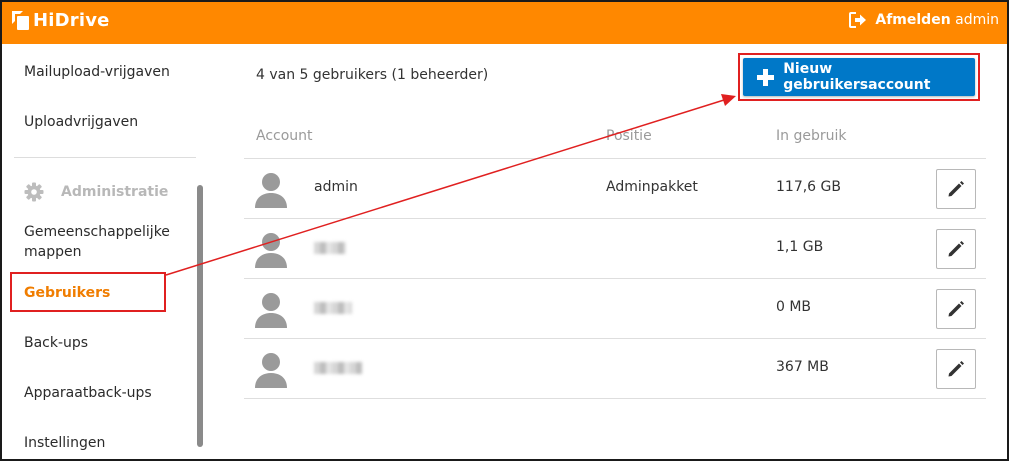 The height and width of the screenshot is (461, 1009). Describe the element at coordinates (811, 136) in the screenshot. I see `column-header-usage: In gebruik` at that location.